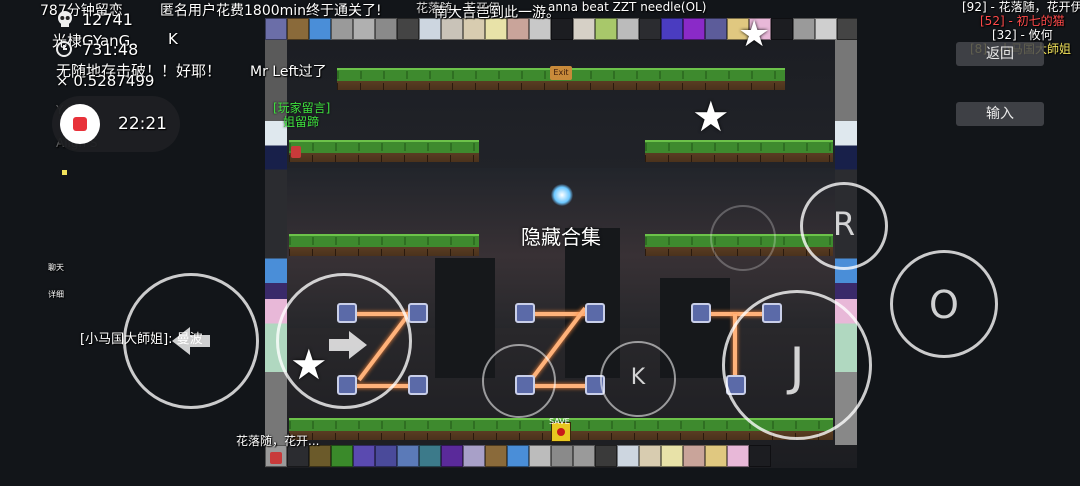  I want to click on save-dot, so click(561, 432).